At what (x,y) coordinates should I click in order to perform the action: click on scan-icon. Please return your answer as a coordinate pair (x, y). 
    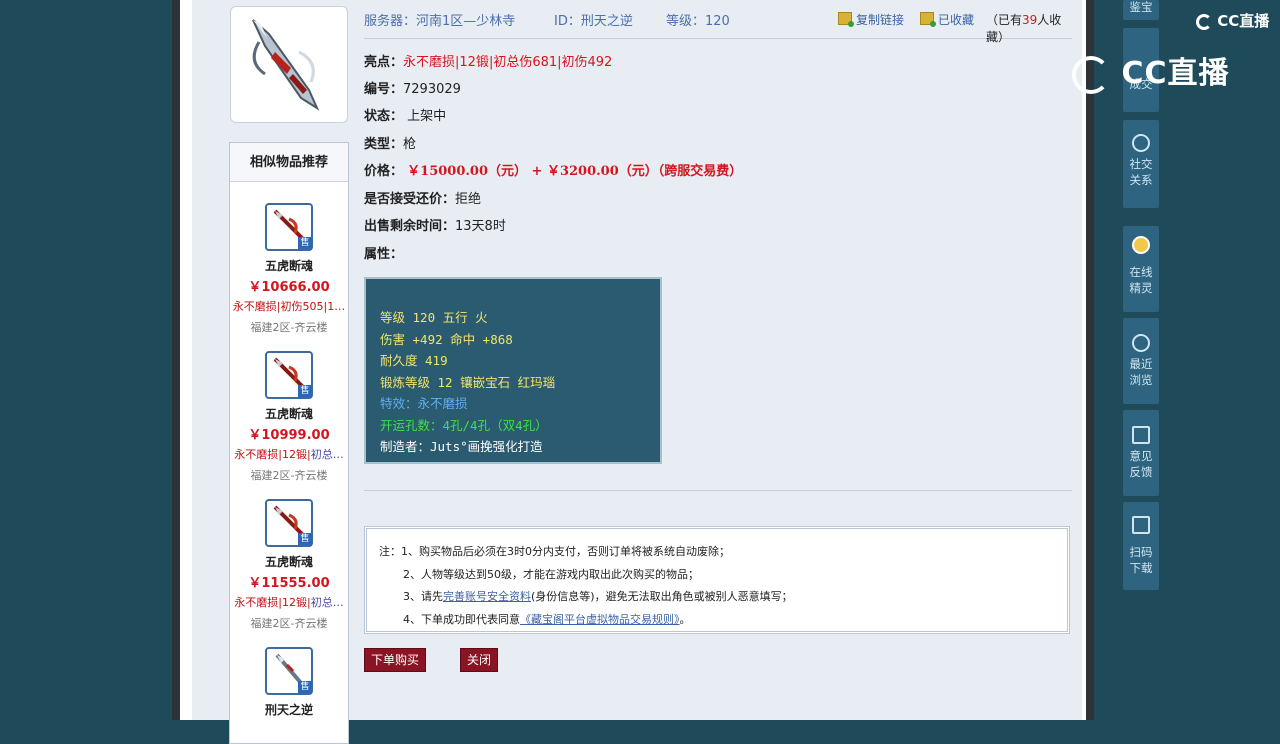
    Looking at the image, I should click on (1141, 525).